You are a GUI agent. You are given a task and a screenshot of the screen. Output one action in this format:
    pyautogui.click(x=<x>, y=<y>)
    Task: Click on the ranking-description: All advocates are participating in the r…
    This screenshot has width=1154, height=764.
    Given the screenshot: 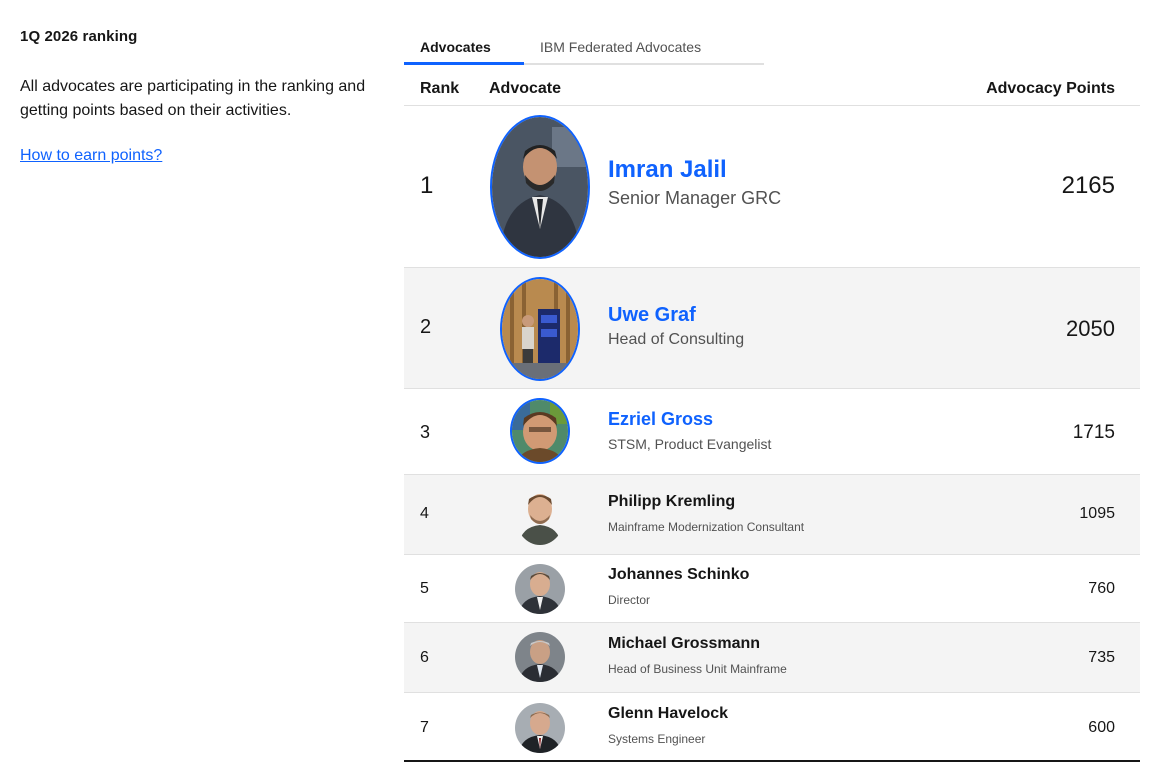 What is the action you would take?
    pyautogui.click(x=193, y=98)
    